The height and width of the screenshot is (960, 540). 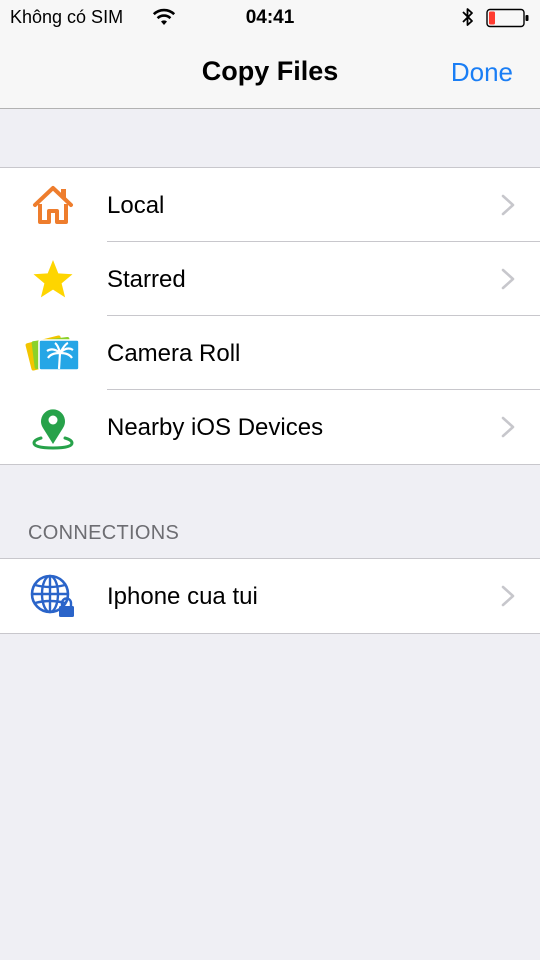 I want to click on list-item-label: Starred, so click(x=146, y=279).